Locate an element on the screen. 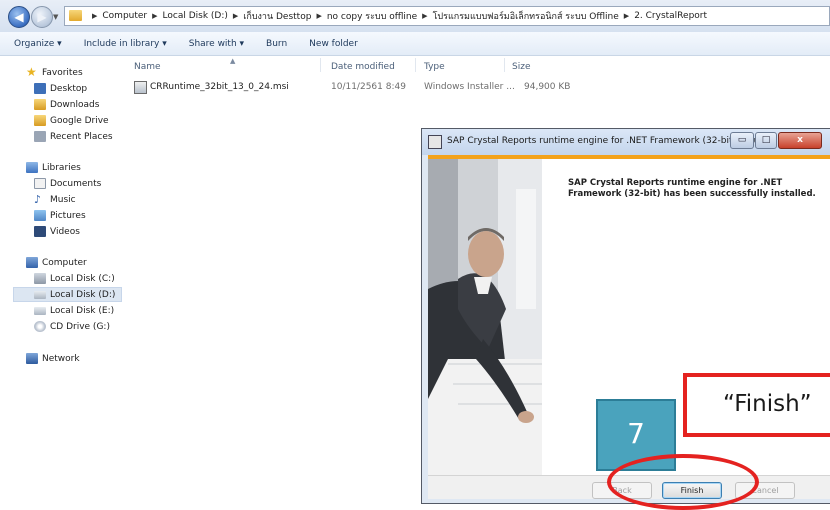 The width and height of the screenshot is (830, 510). back-button: ◀ is located at coordinates (19, 17).